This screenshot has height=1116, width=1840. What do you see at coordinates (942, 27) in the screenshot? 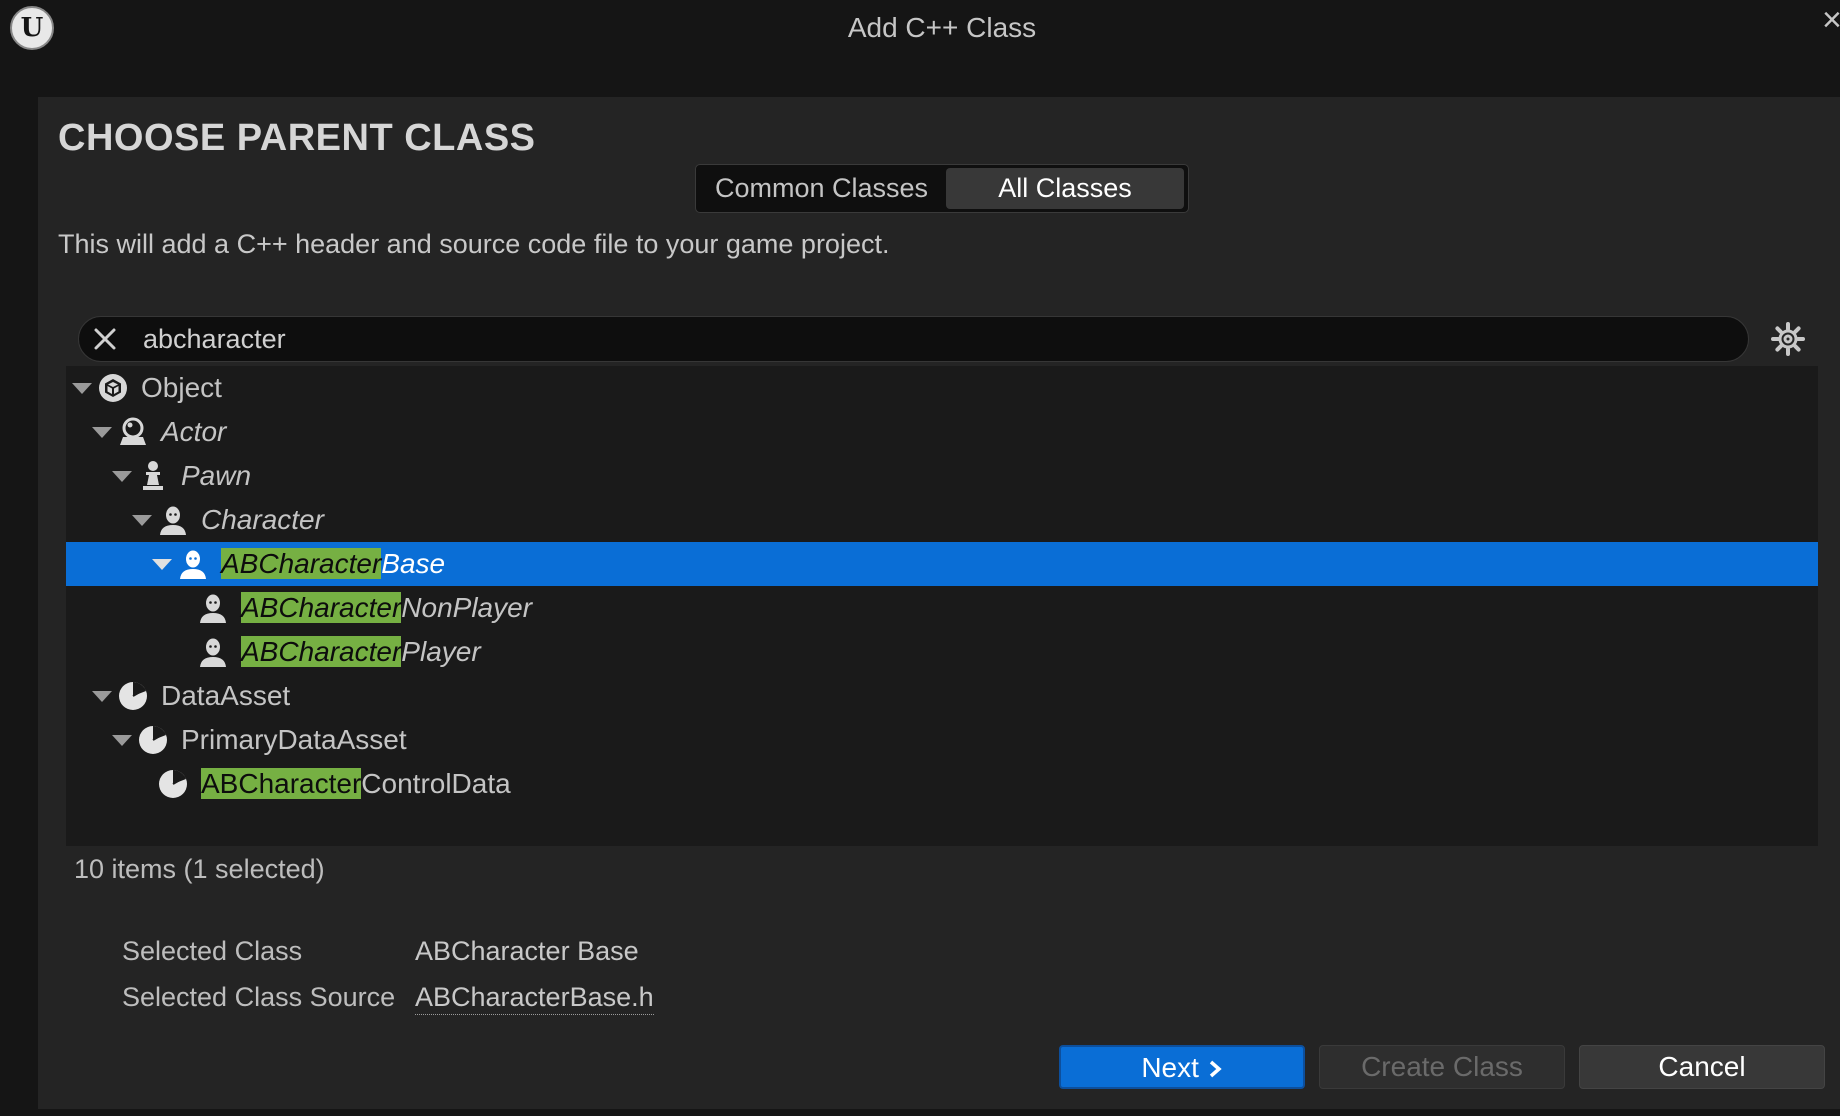
I see `window-title: Add C++ Class` at bounding box center [942, 27].